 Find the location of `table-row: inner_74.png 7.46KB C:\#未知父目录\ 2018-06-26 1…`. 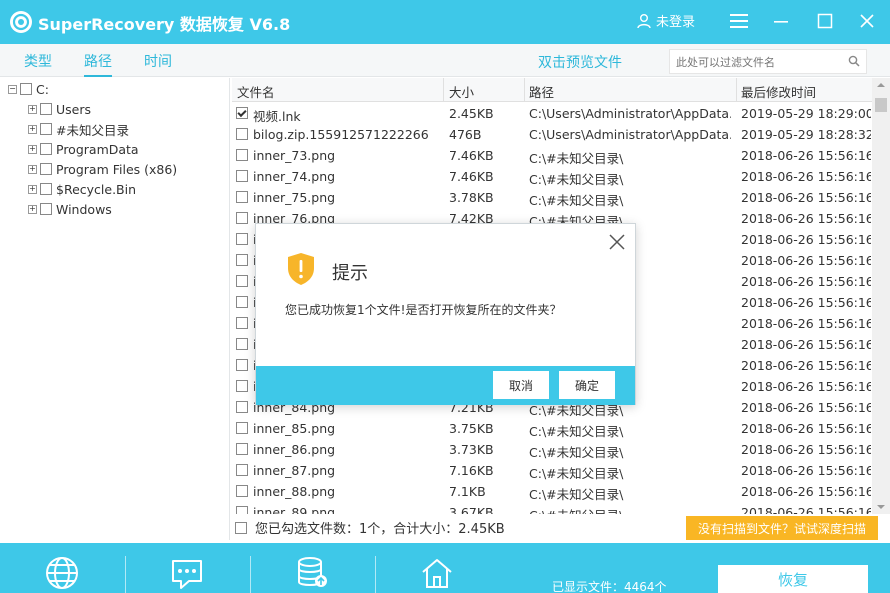

table-row: inner_74.png 7.46KB C:\#未知父目录\ 2018-06-26 1… is located at coordinates (552, 176).